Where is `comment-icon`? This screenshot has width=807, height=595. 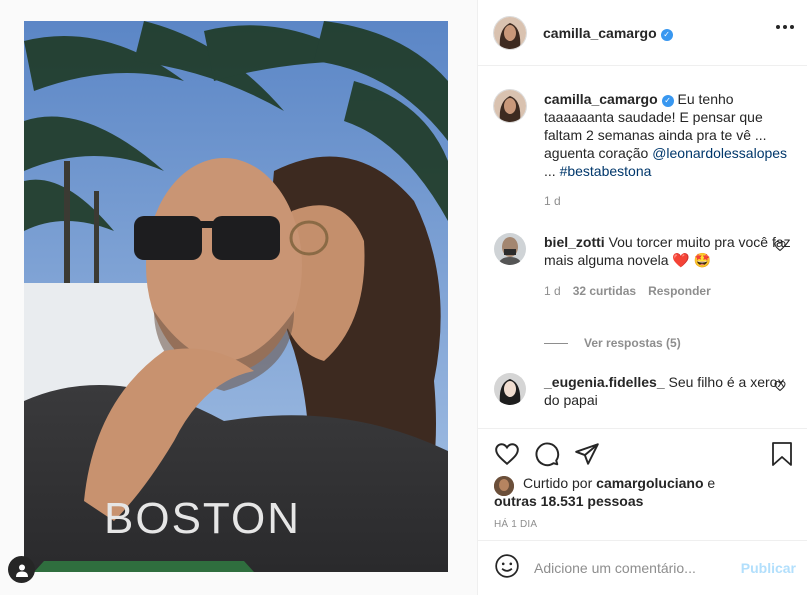
comment-icon is located at coordinates (547, 456).